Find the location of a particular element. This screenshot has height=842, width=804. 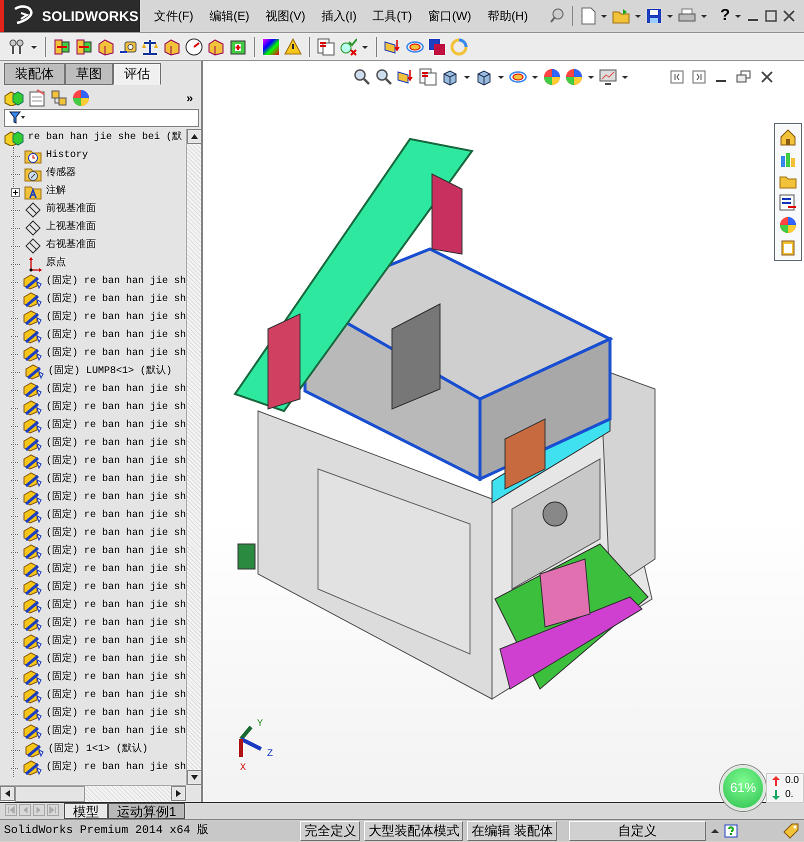

scale-icon is located at coordinates (150, 47).